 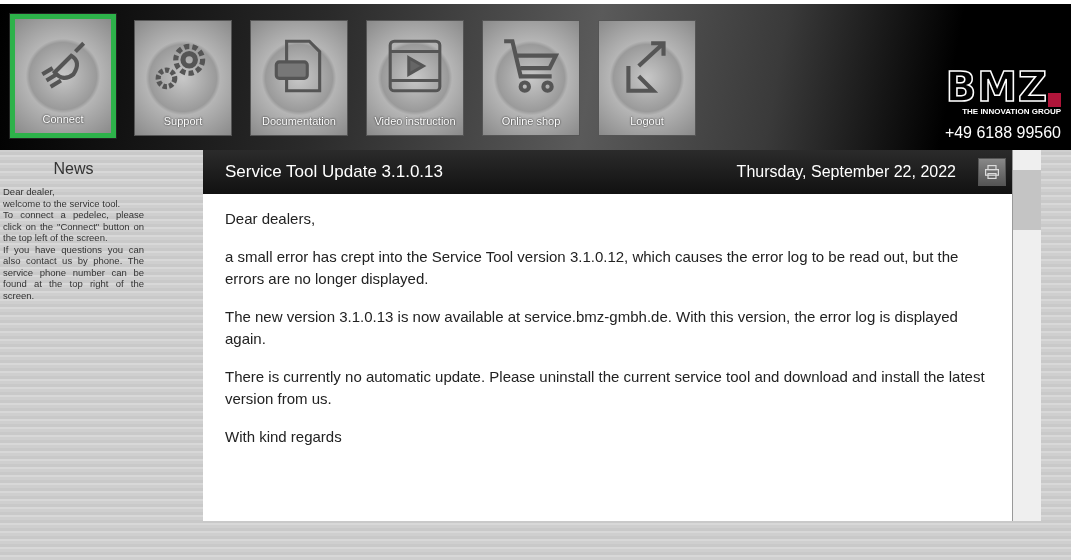 I want to click on article-paragraph: a small error has crept into the Service Tool version 3.1.0.12, which causes the error log to be read out, but the errors are no longer displayed., so click(x=592, y=268).